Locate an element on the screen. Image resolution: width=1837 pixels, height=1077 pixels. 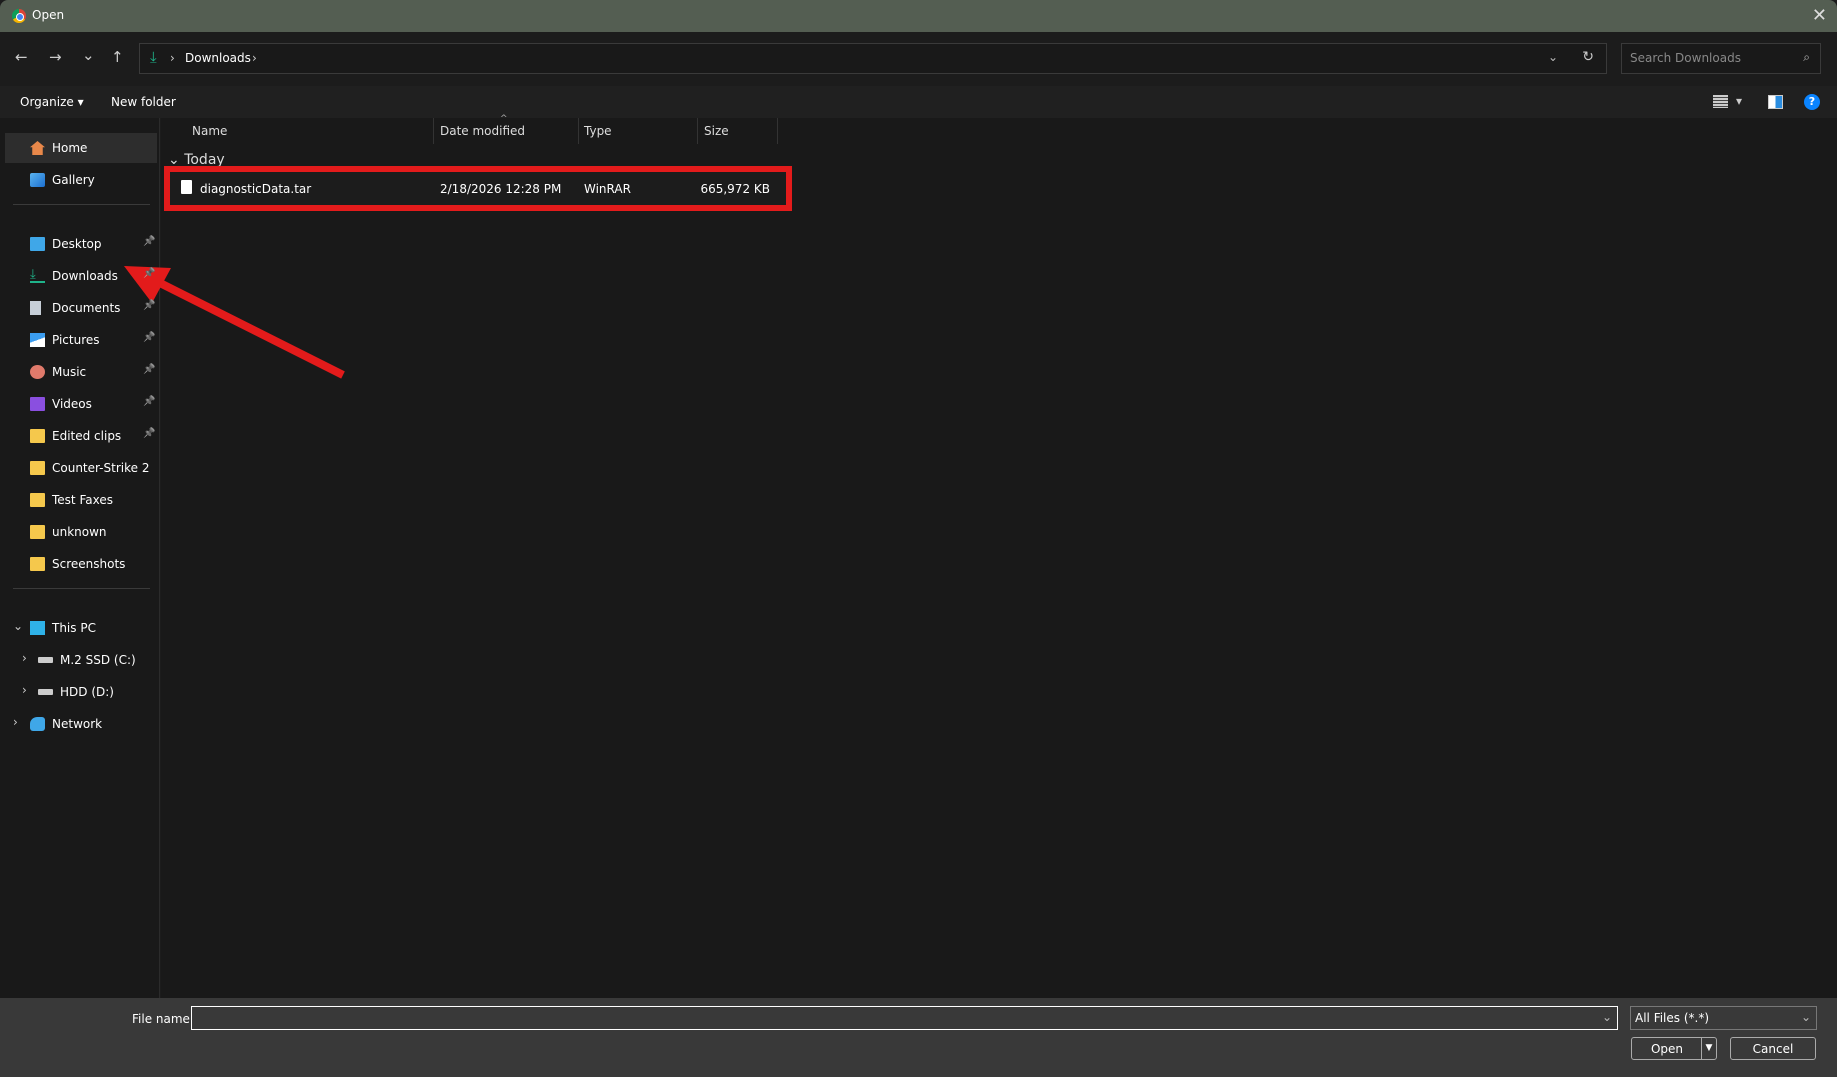
sidebar-item-unknown: unknown is located at coordinates (81, 532).